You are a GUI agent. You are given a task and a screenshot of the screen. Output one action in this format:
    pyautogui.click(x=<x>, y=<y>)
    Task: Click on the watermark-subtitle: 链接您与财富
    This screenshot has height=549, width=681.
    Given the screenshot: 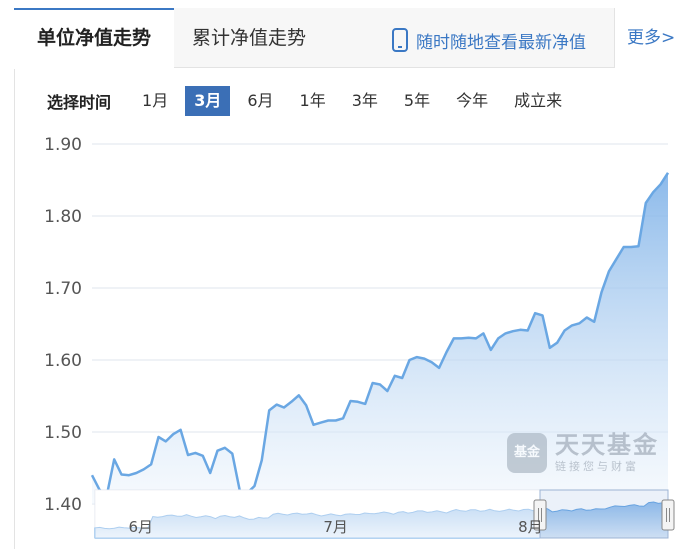 What is the action you would take?
    pyautogui.click(x=597, y=466)
    